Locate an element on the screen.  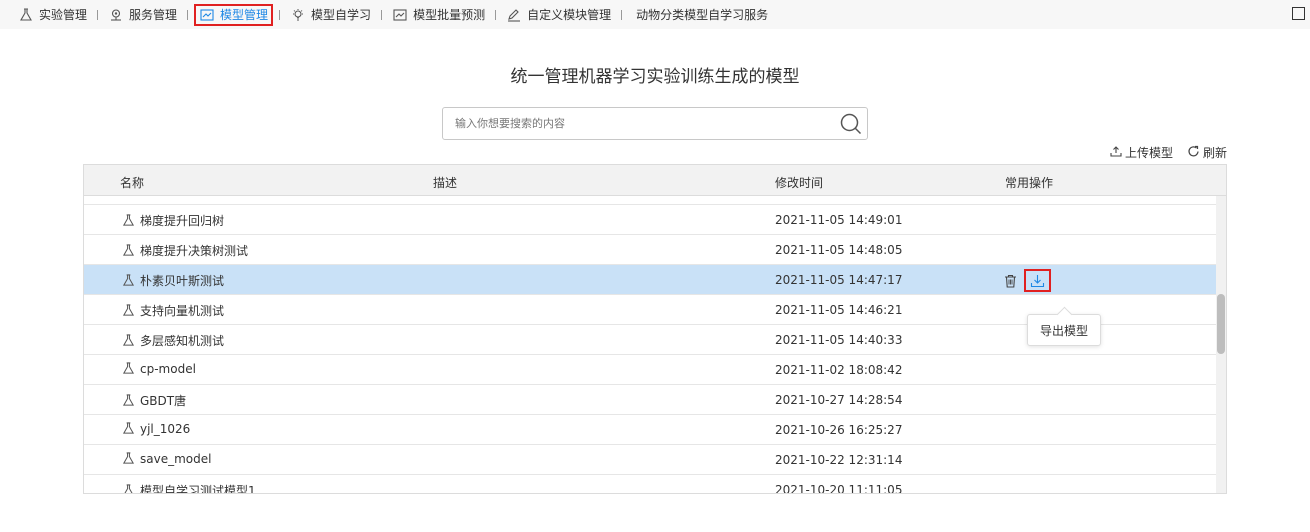
model-name-cell: 模型自学习测试模型1 is located at coordinates (189, 488).